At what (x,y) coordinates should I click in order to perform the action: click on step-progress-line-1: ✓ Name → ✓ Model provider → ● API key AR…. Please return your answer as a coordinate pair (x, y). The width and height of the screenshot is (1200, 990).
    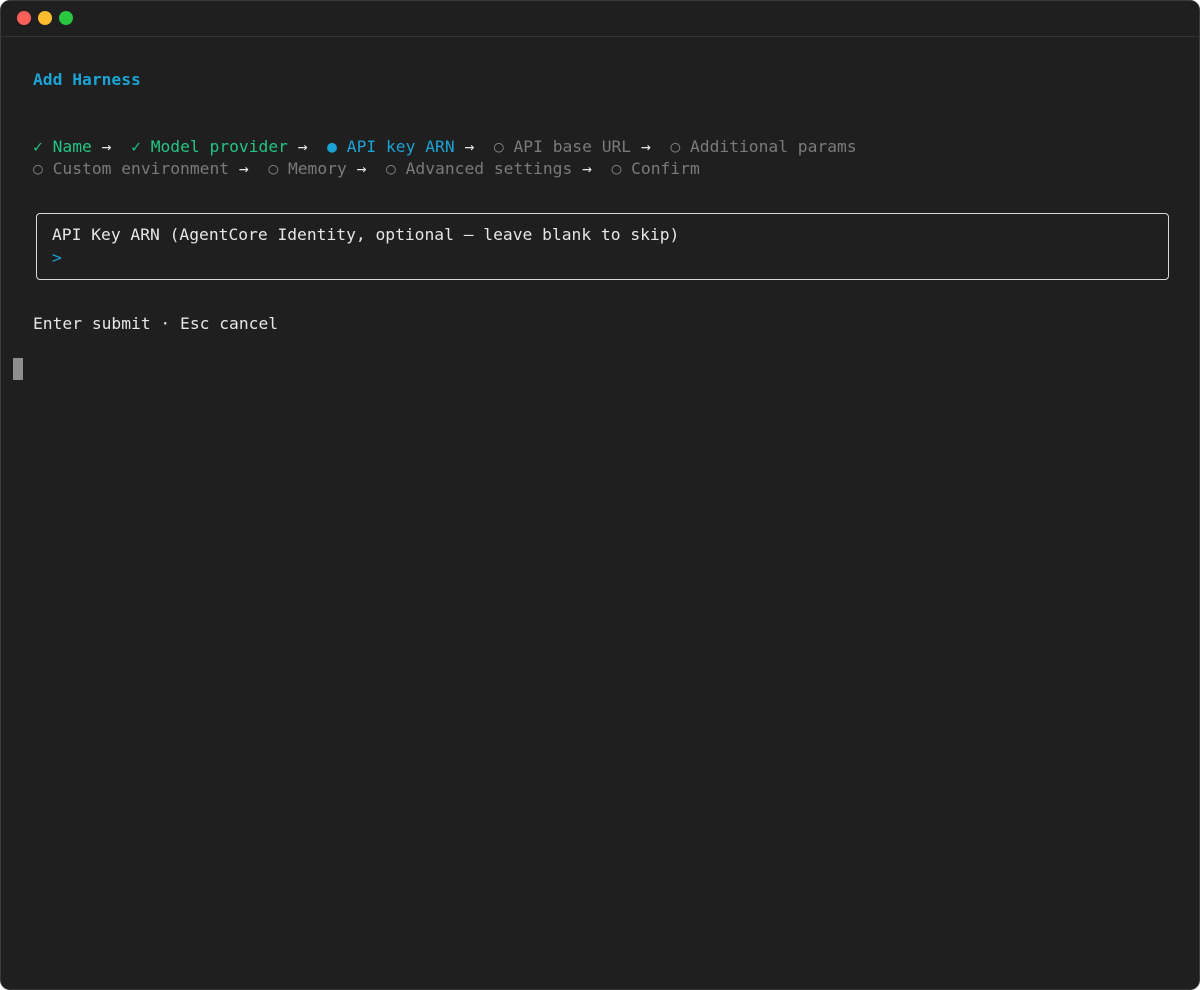
    Looking at the image, I should click on (445, 147).